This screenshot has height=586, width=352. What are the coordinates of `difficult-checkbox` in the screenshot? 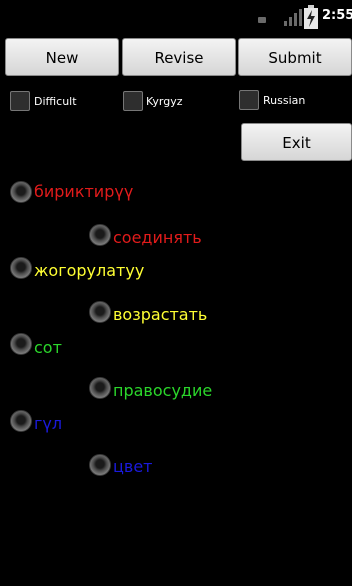 It's located at (20, 101).